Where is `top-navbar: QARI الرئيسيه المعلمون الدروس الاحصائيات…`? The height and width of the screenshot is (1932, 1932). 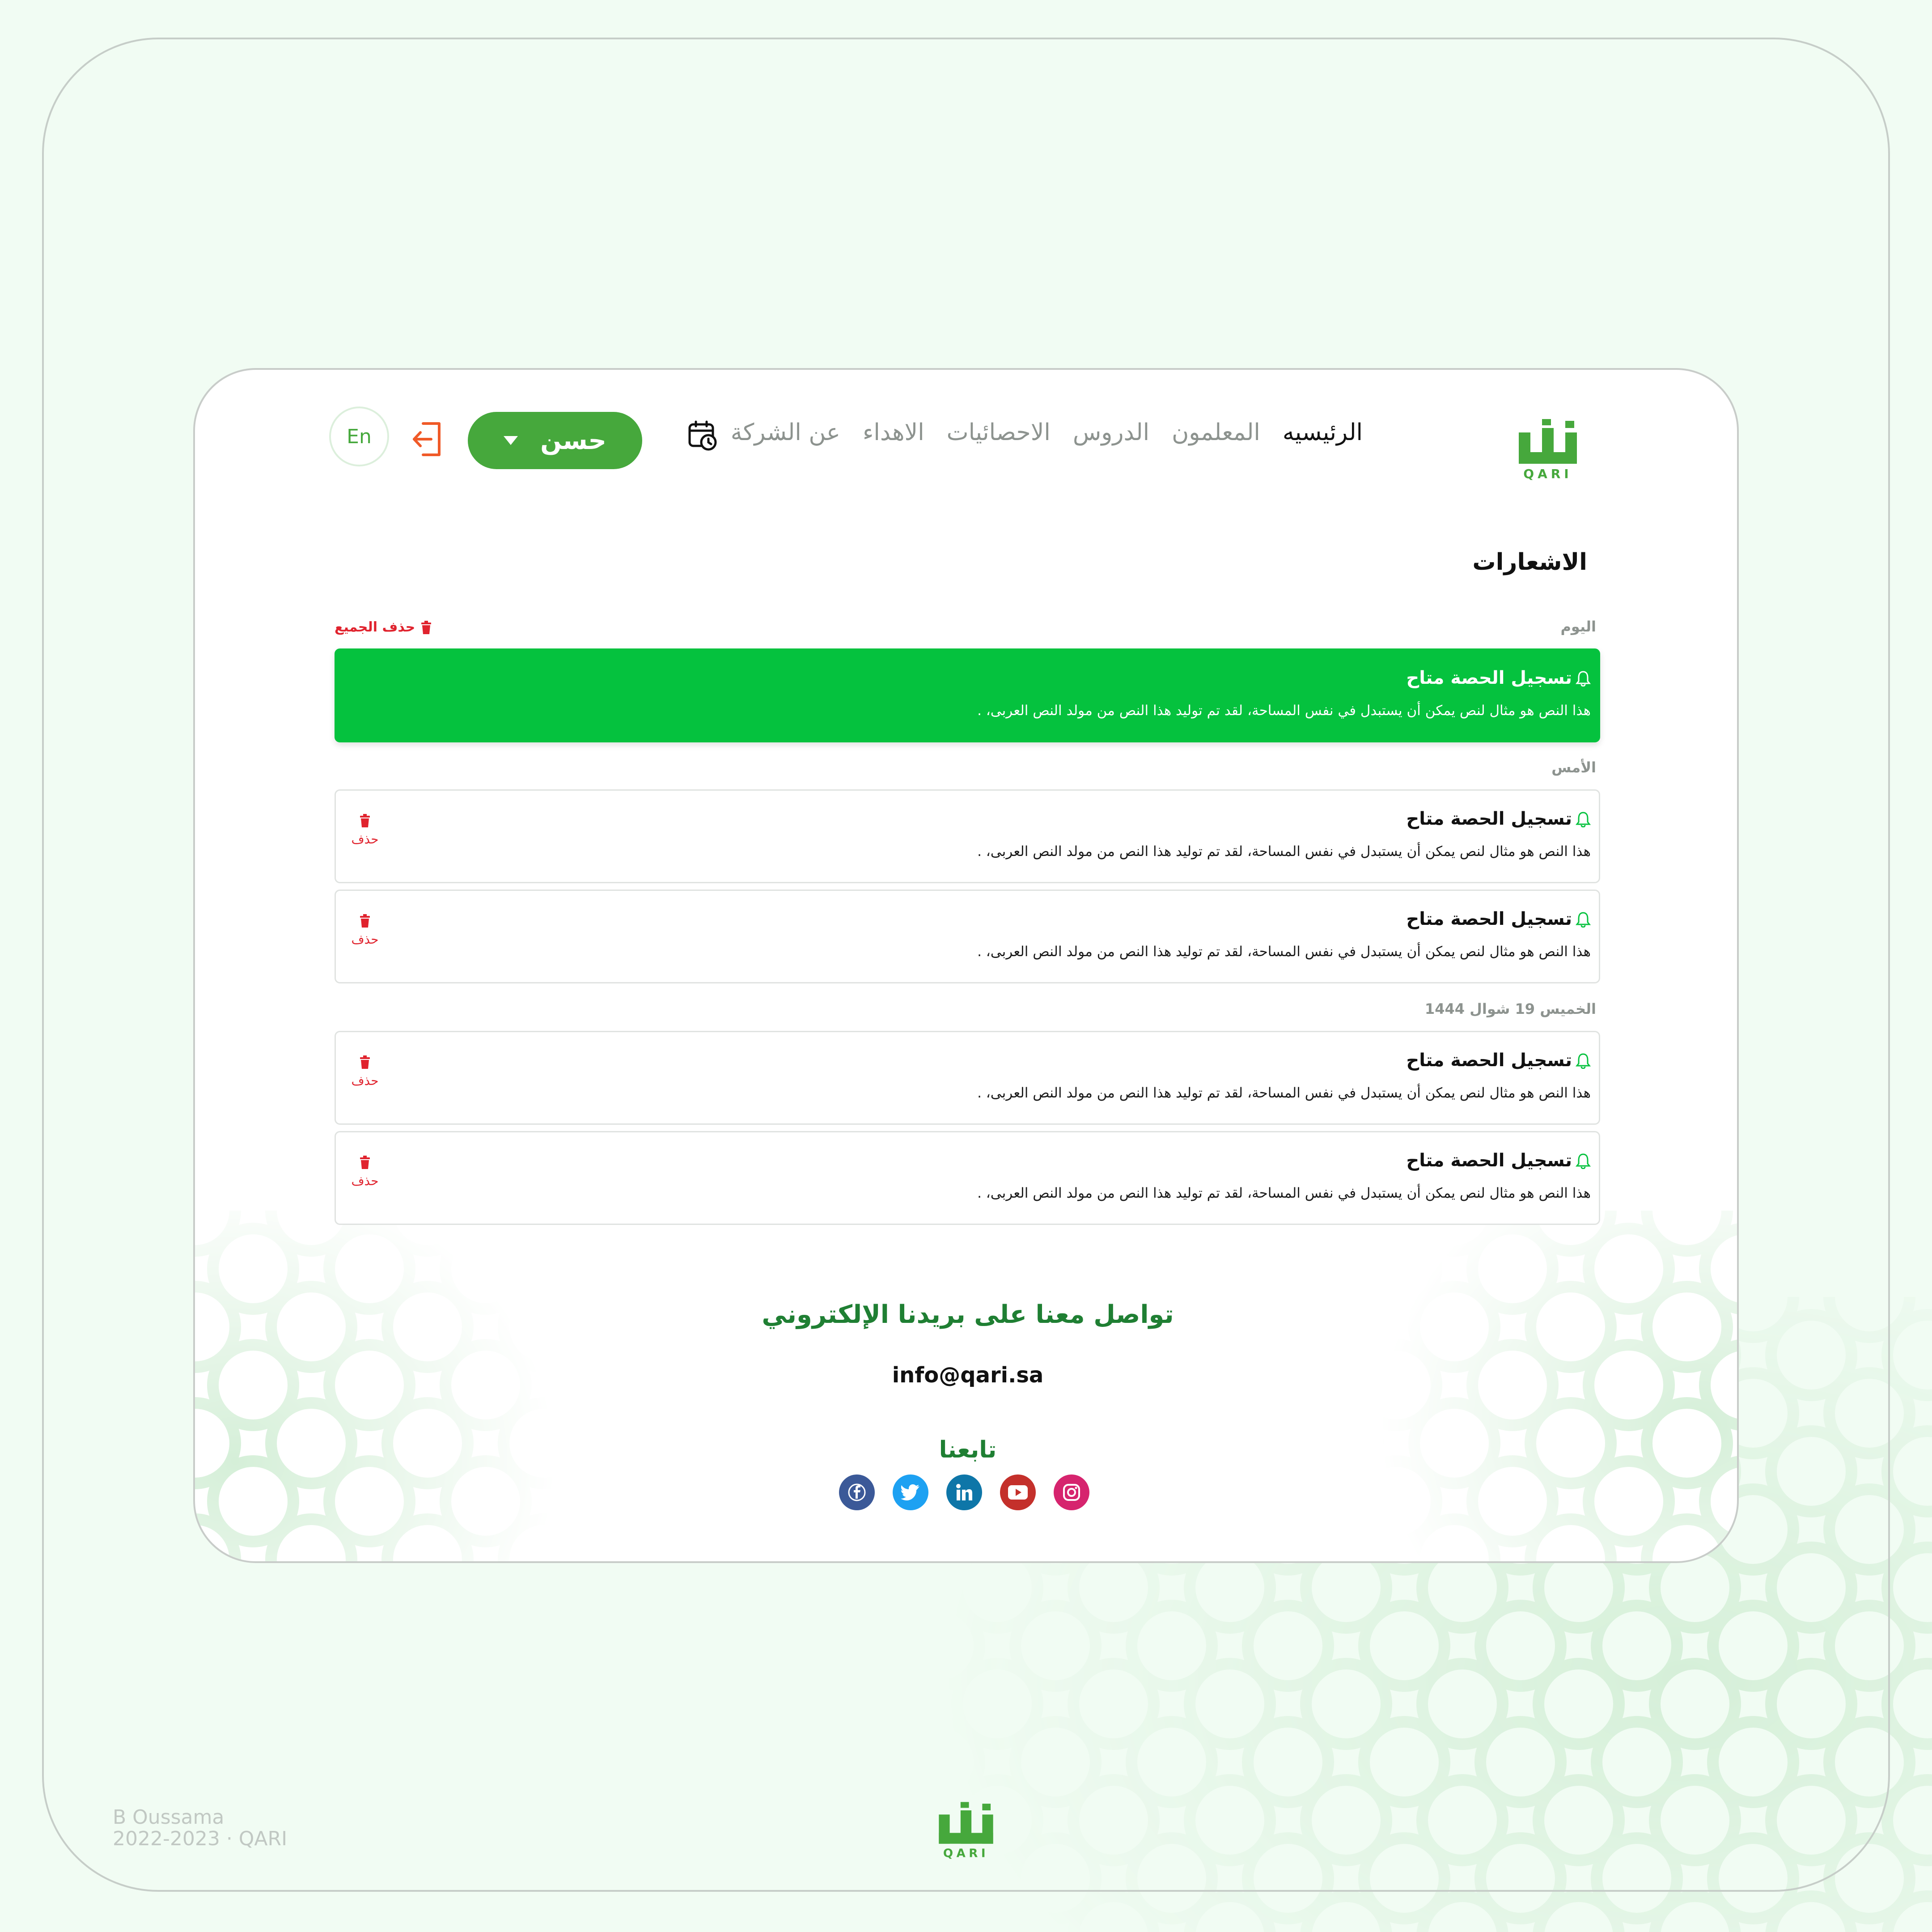
top-navbar: QARI الرئيسيه المعلمون الدروس الاحصائيات… is located at coordinates (966, 437).